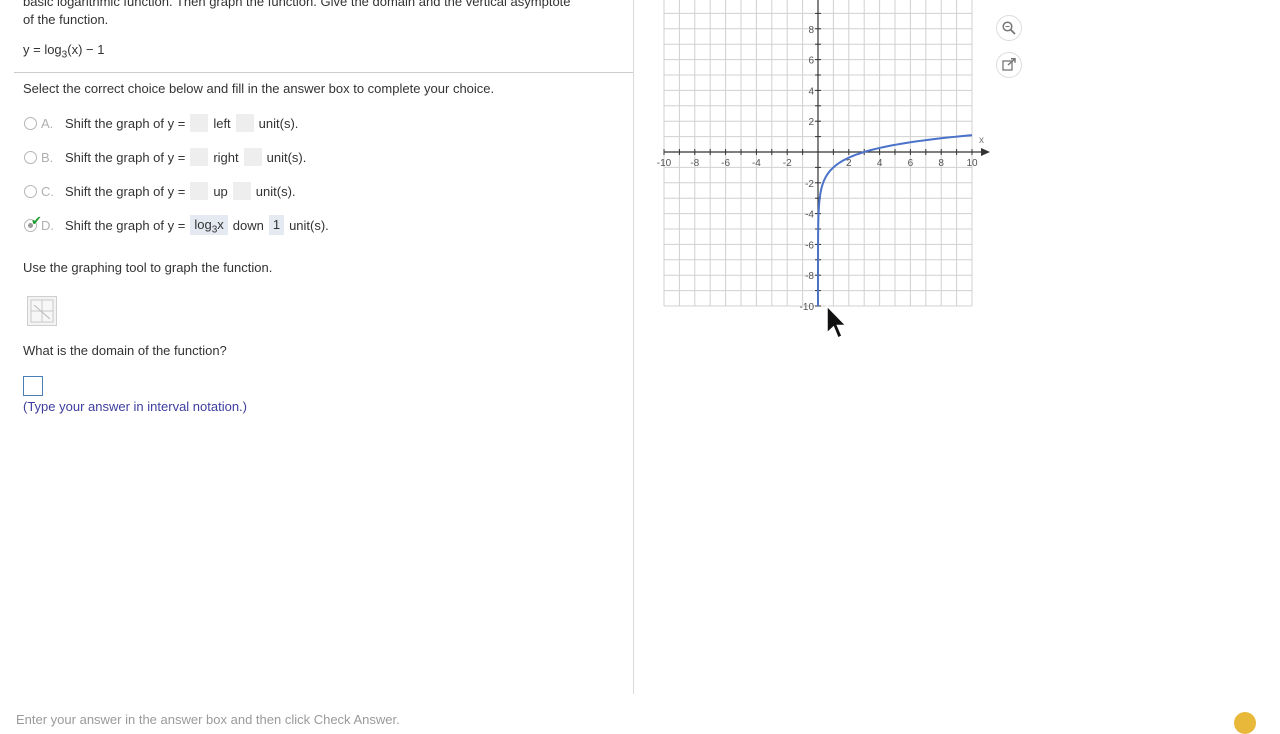 The width and height of the screenshot is (1280, 734). Describe the element at coordinates (66, 19) in the screenshot. I see `question-intro-line2: of the function.` at that location.